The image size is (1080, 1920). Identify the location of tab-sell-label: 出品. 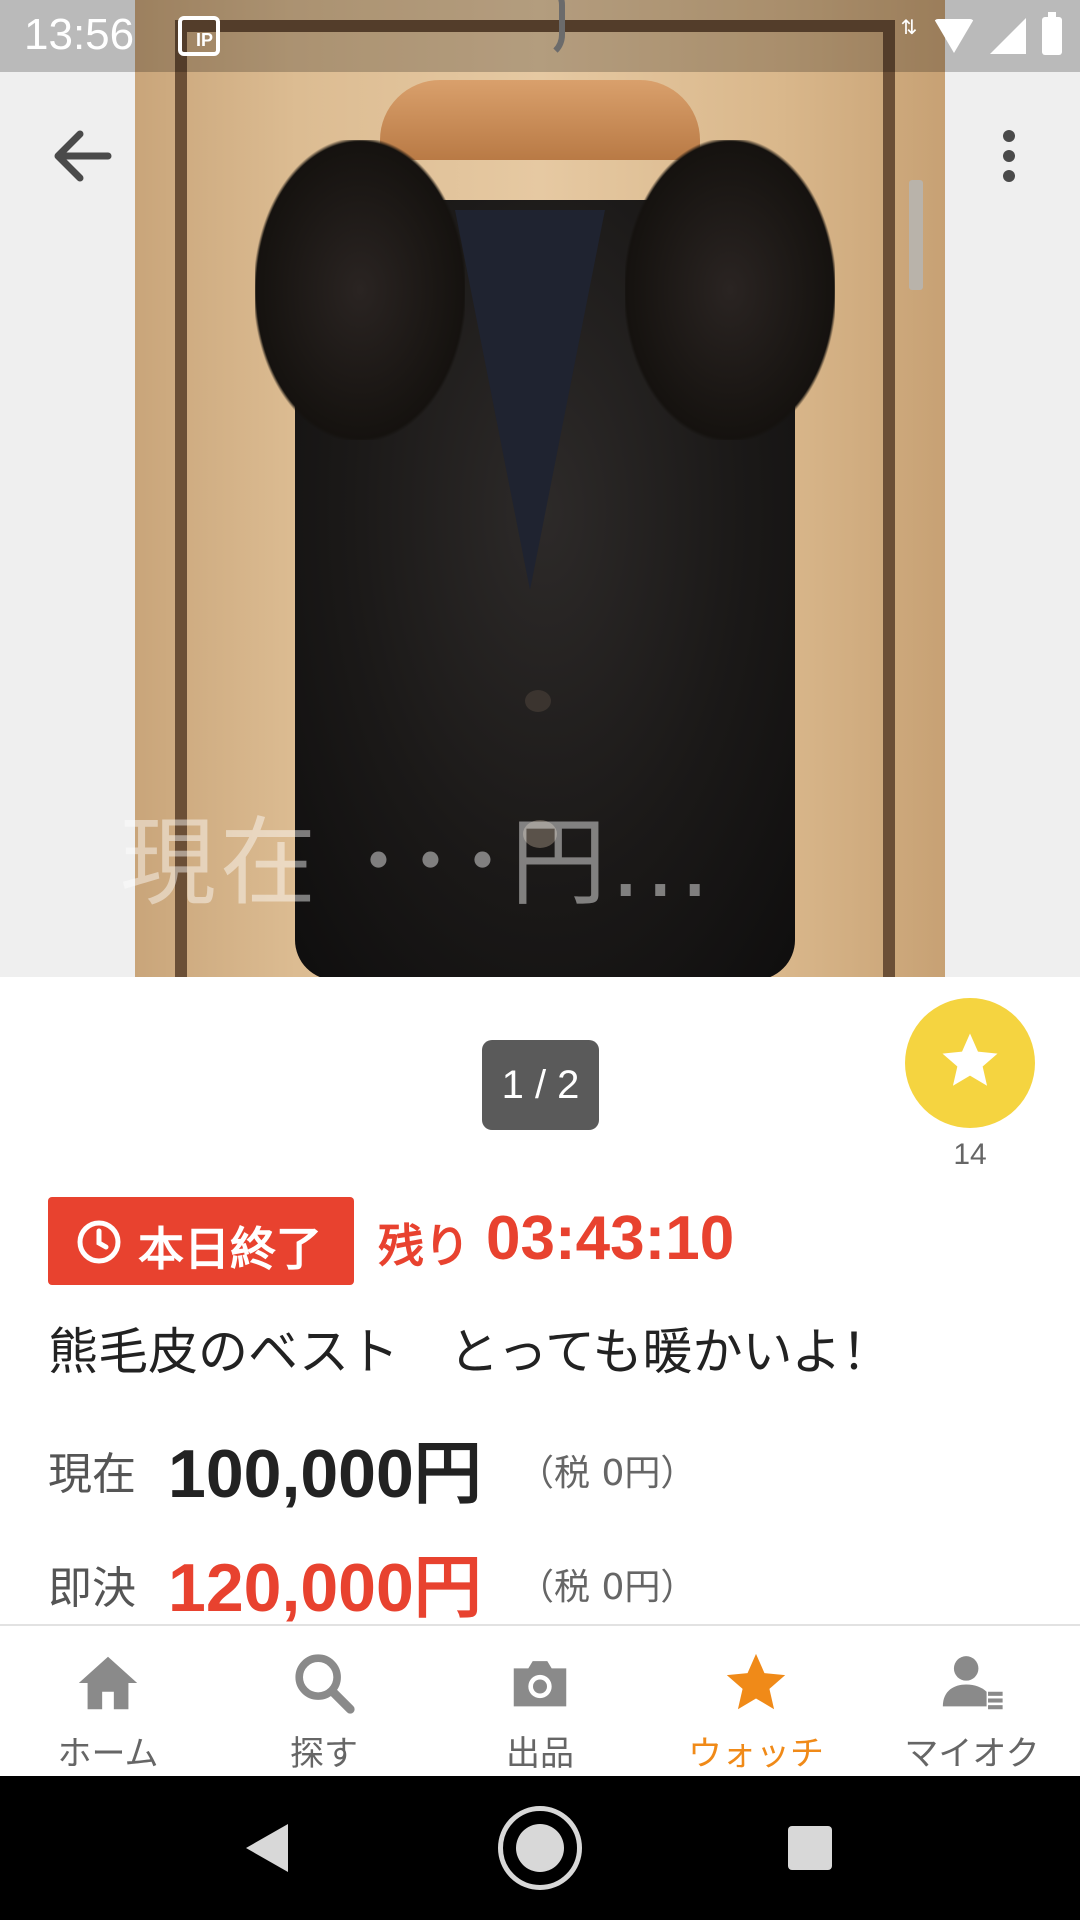
(540, 1754).